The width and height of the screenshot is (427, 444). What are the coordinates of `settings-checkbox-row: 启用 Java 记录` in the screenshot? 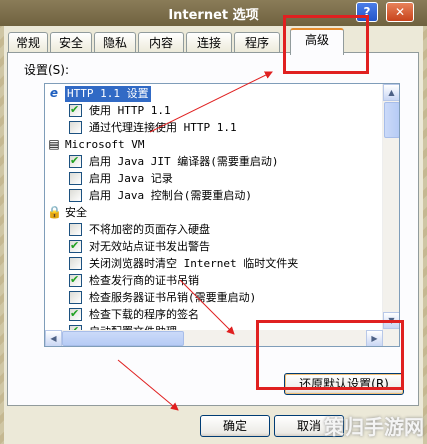 It's located at (213, 179).